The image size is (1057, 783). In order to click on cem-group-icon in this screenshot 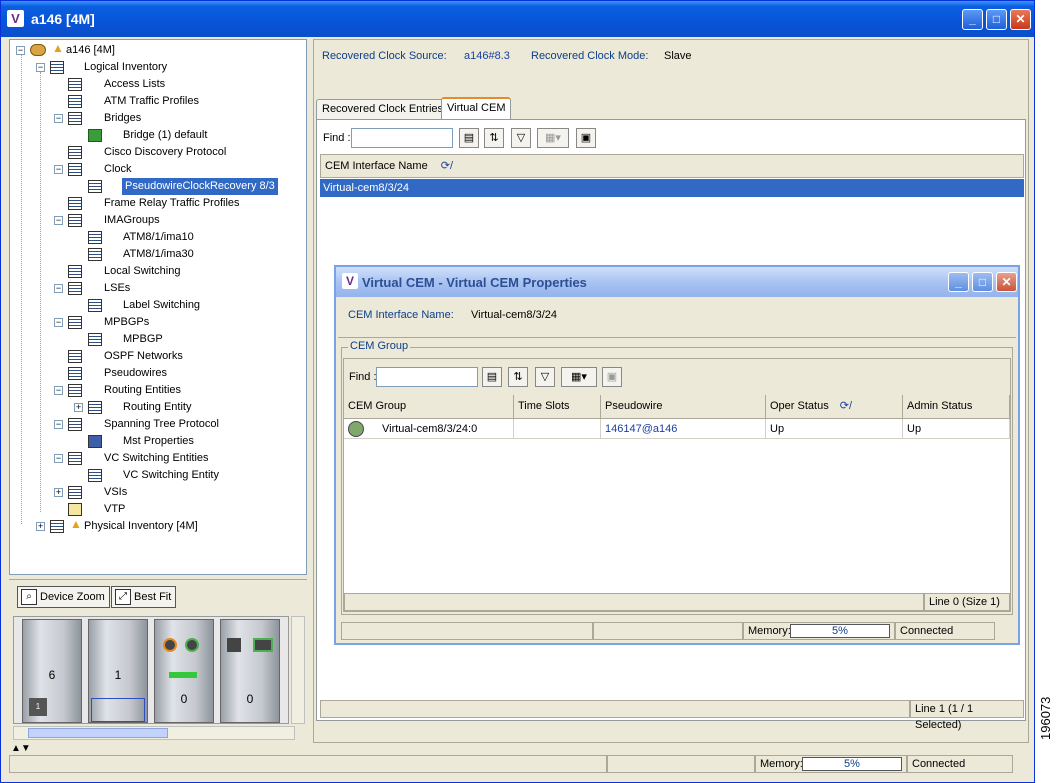, I will do `click(356, 429)`.